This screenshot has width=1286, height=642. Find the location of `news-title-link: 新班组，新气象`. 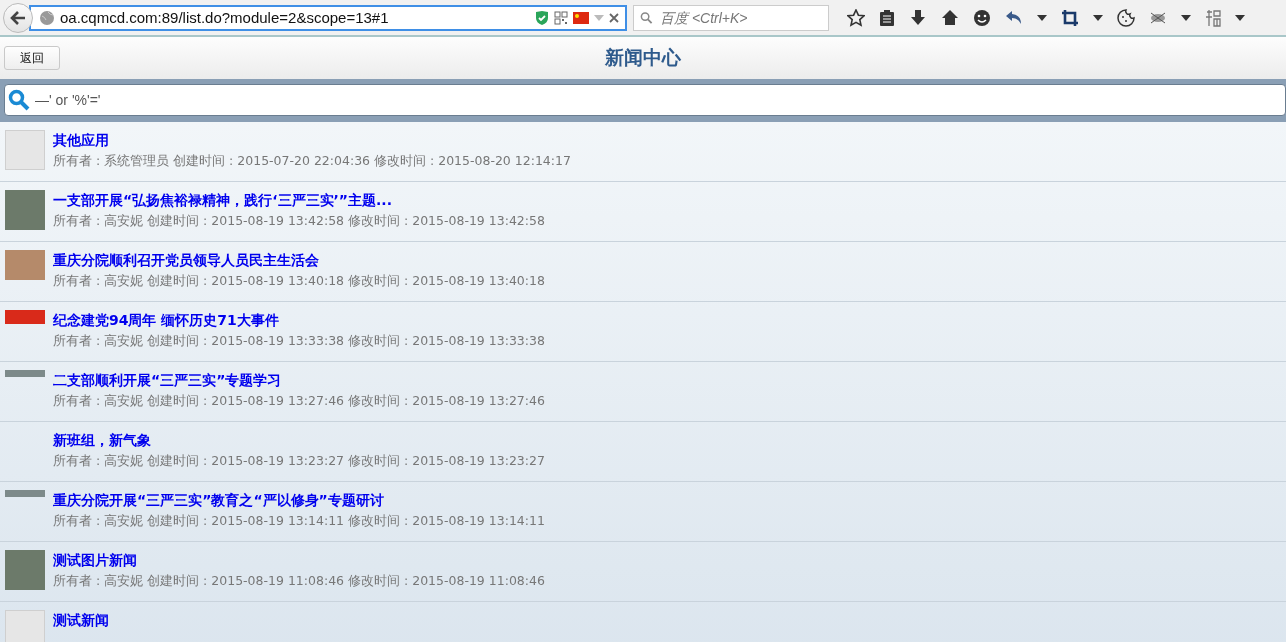

news-title-link: 新班组，新气象 is located at coordinates (299, 440).